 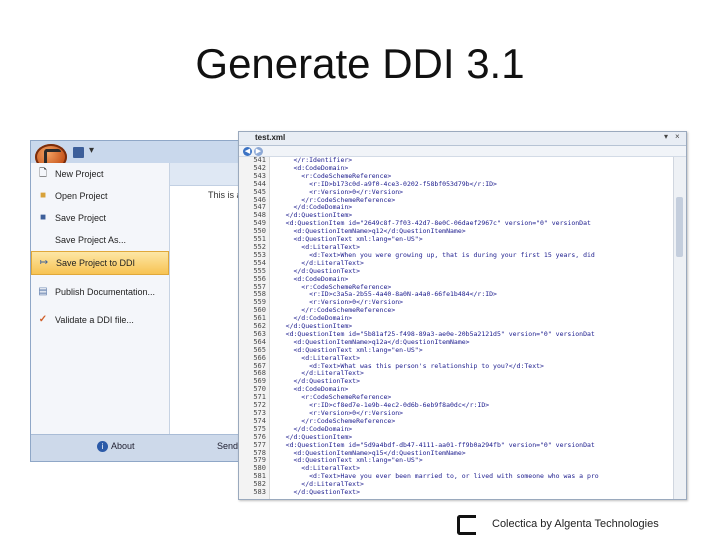 I want to click on checkmark-icon: ✓, so click(x=43, y=319).